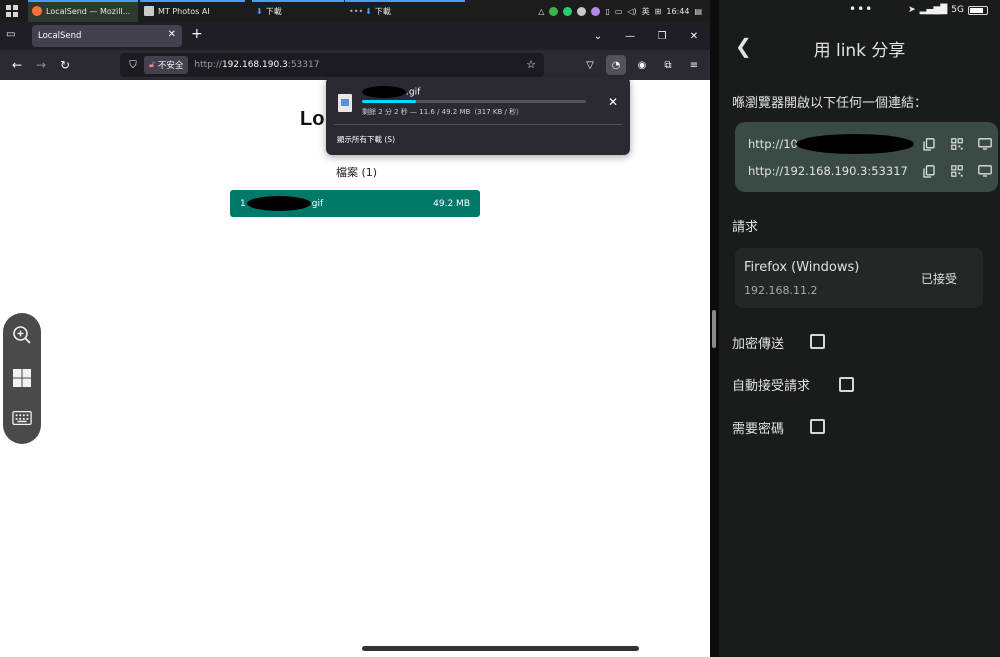 The height and width of the screenshot is (657, 1000). What do you see at coordinates (355, 203) in the screenshot?
I see `file-download-link: 1 gif 49.2 MB` at bounding box center [355, 203].